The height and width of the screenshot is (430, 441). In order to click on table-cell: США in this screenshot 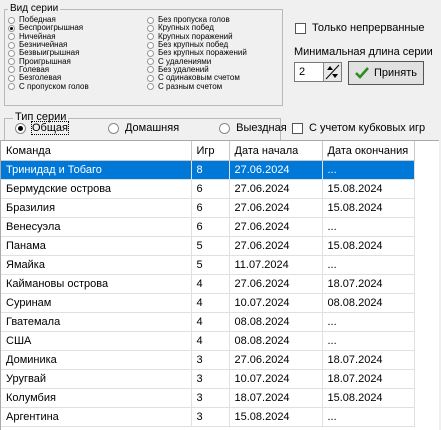, I will do `click(96, 341)`.